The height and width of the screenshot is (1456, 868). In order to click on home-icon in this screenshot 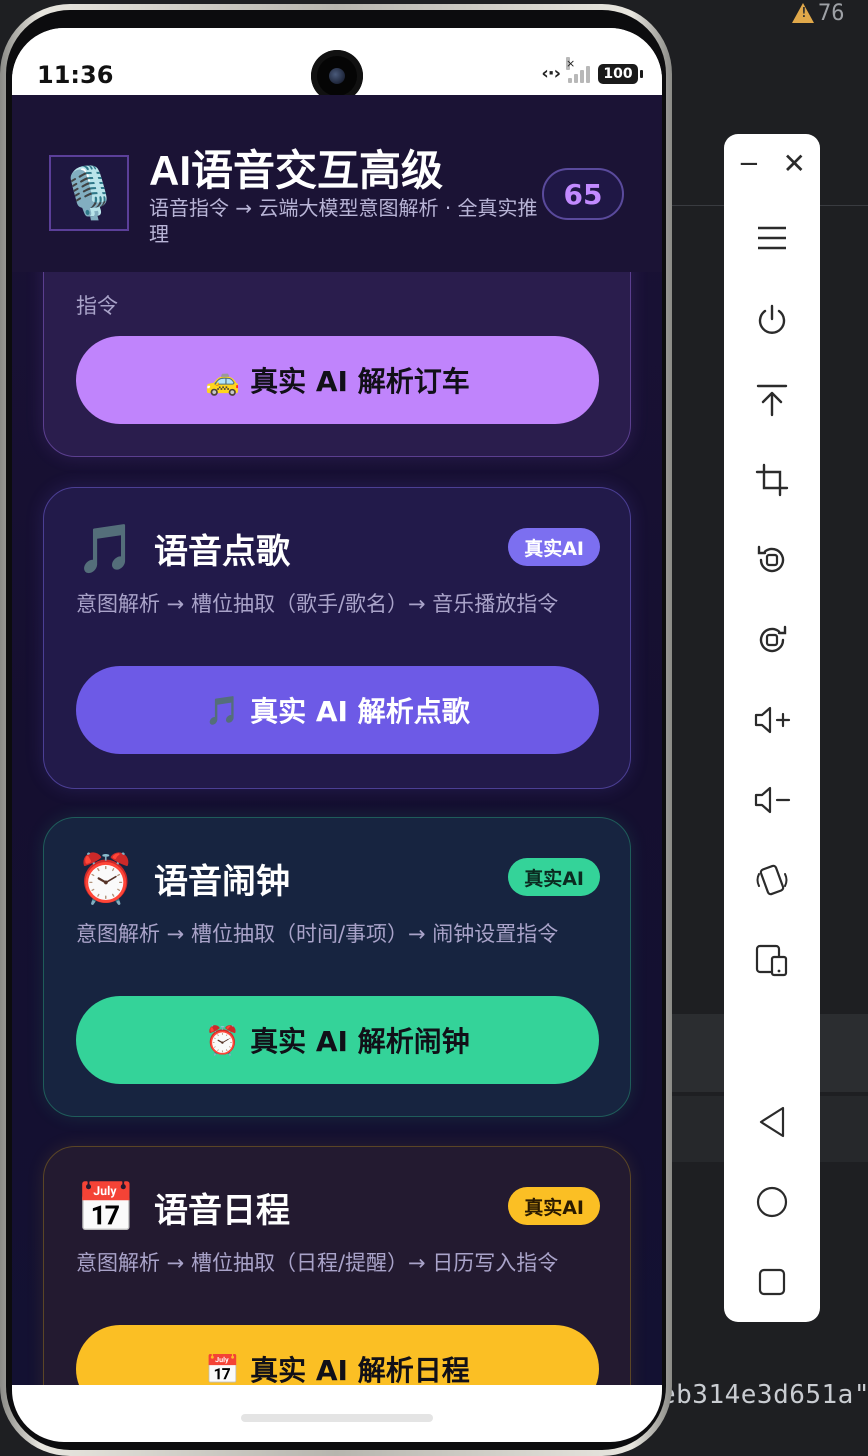, I will do `click(772, 1202)`.